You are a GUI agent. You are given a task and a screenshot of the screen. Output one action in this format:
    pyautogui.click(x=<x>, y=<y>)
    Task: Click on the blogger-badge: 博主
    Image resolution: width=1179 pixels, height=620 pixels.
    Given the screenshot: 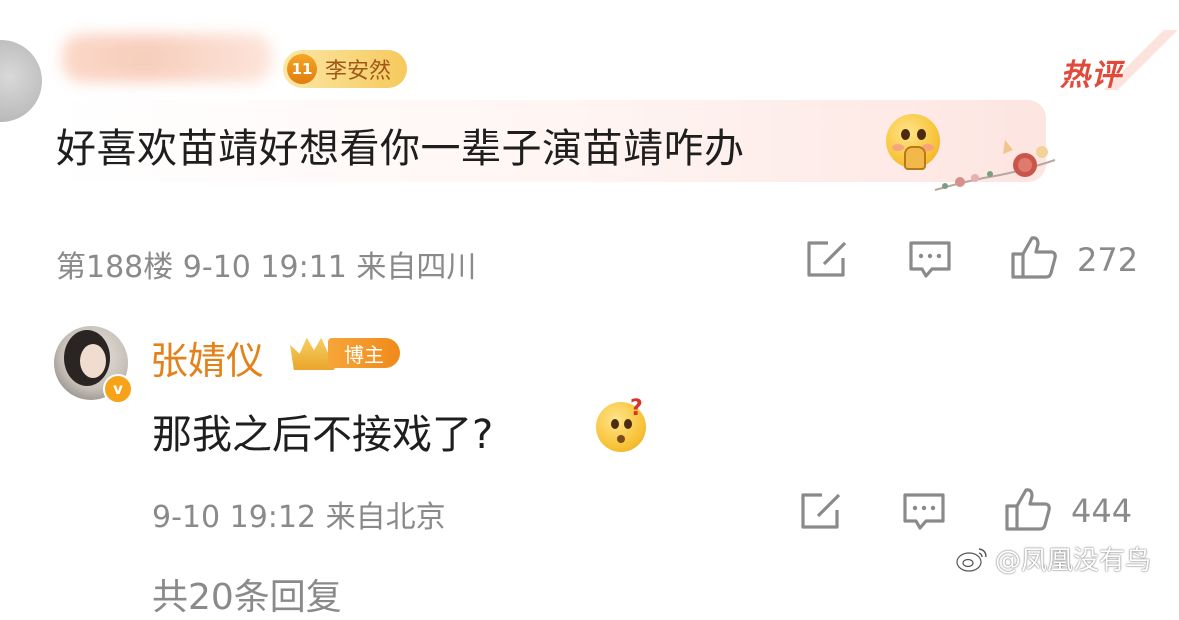 What is the action you would take?
    pyautogui.click(x=346, y=352)
    